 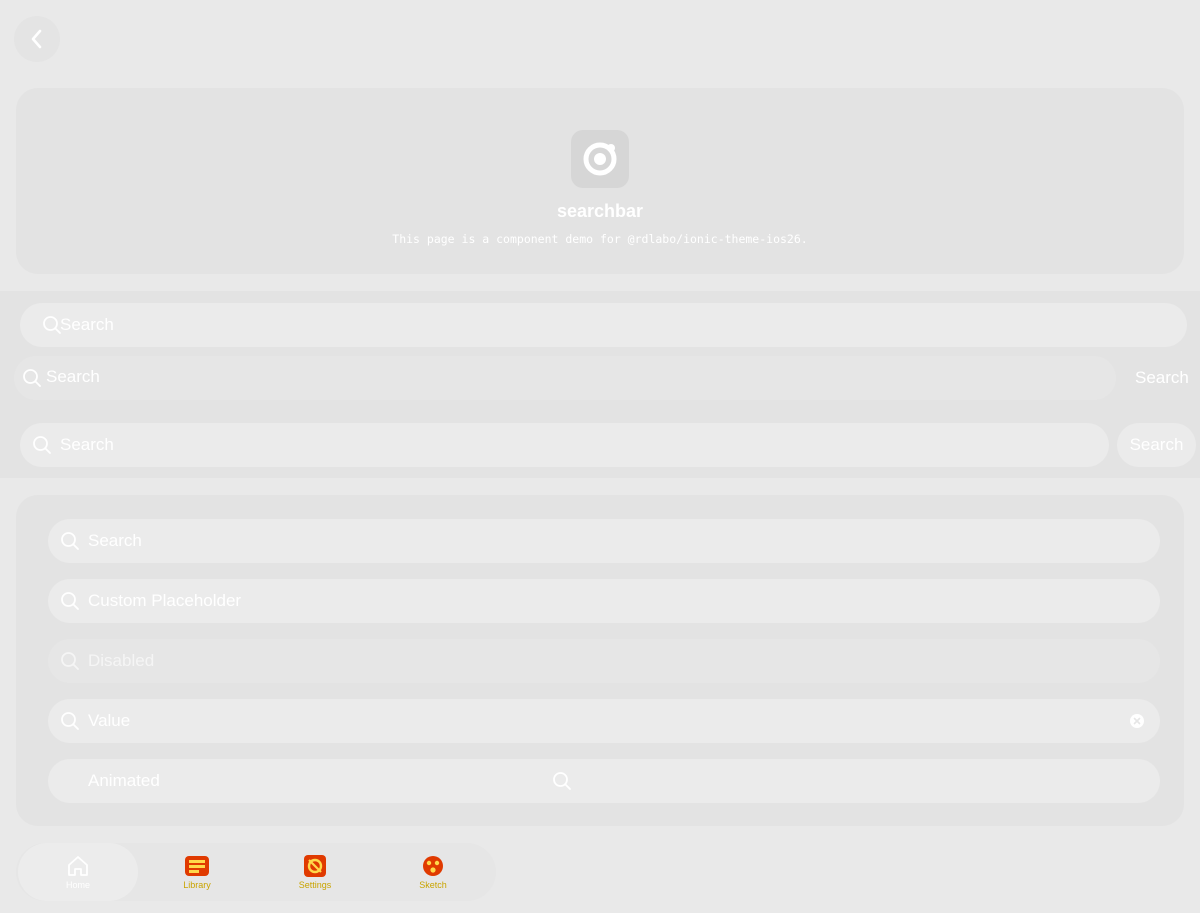 What do you see at coordinates (604, 541) in the screenshot?
I see `searchbar-basic: Search` at bounding box center [604, 541].